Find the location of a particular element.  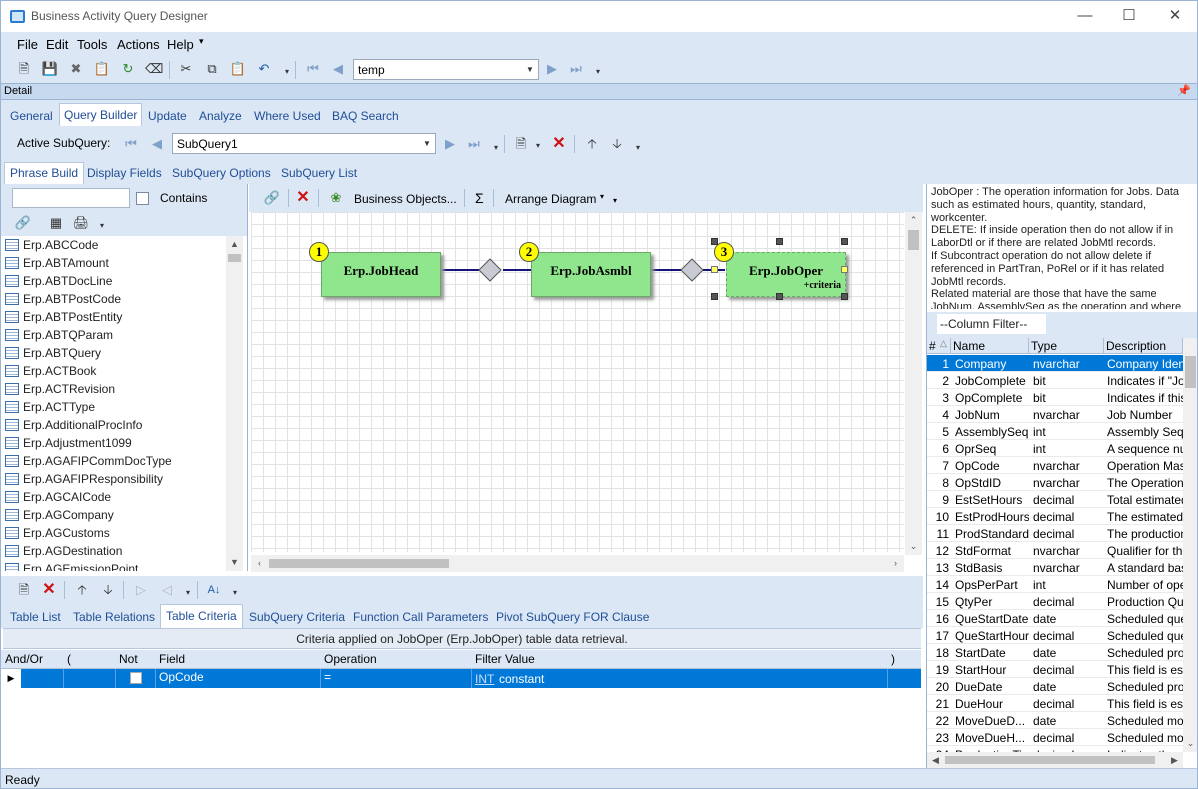

indent-left-icon: ◁ is located at coordinates (167, 590).